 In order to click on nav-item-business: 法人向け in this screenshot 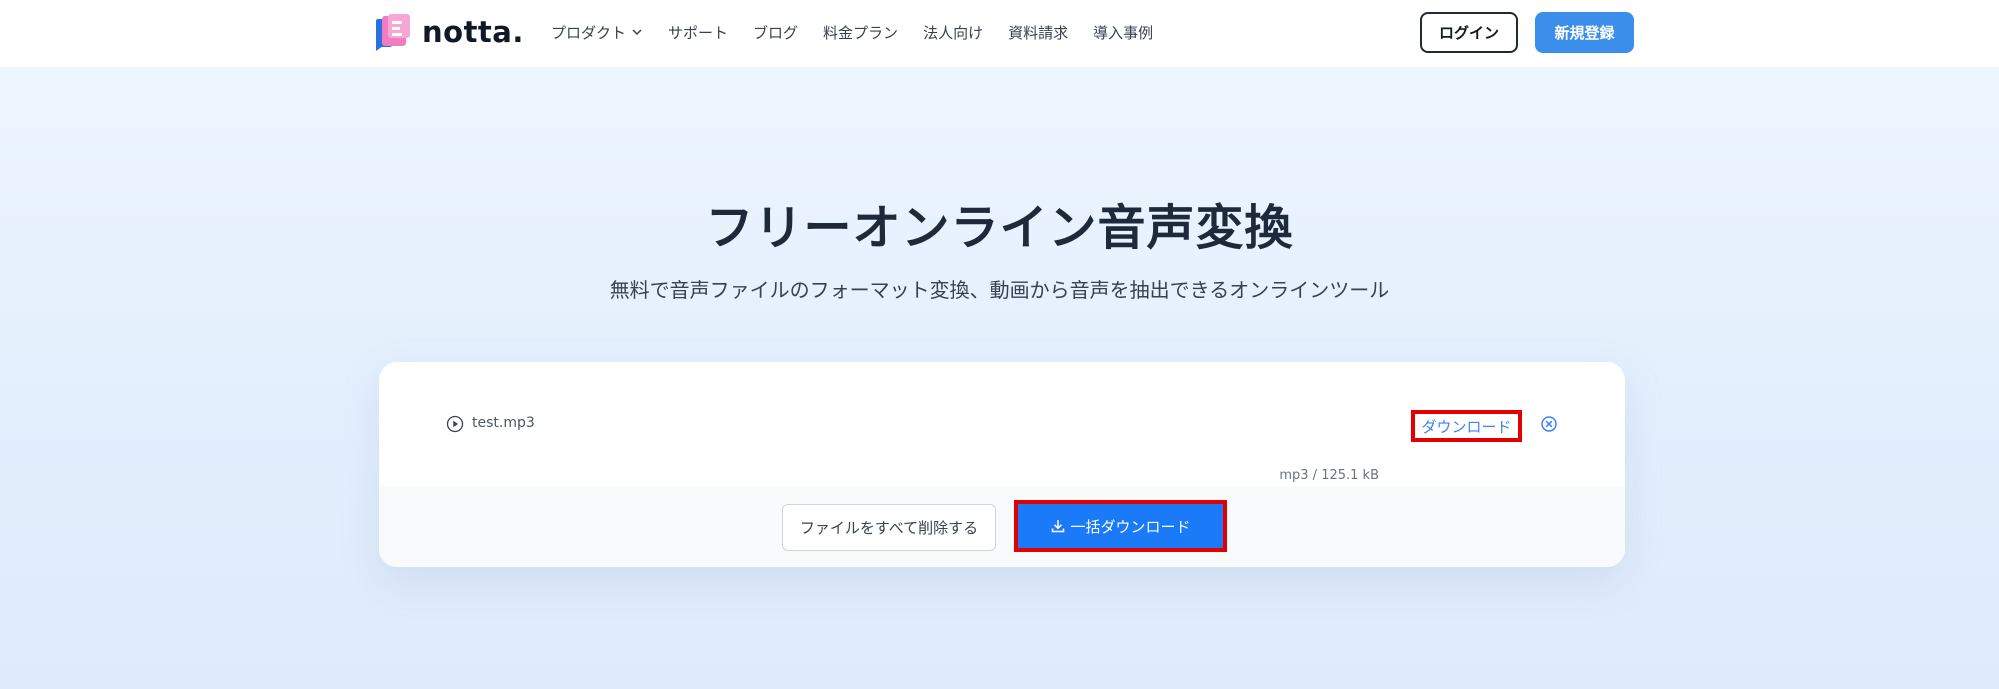, I will do `click(953, 32)`.